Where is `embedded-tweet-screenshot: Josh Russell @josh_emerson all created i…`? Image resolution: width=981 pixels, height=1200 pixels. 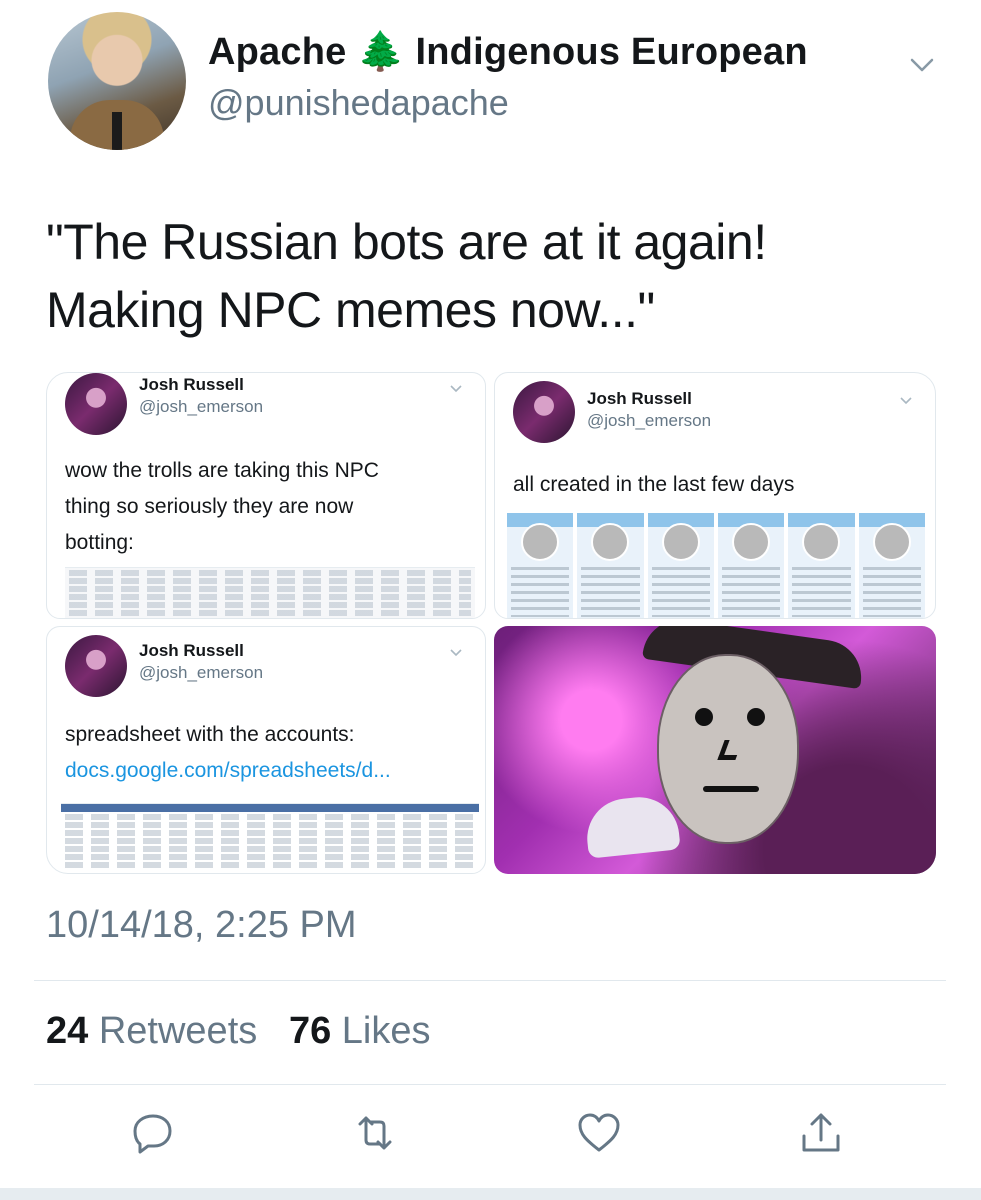
embedded-tweet-screenshot: Josh Russell @josh_emerson all created i… is located at coordinates (715, 495).